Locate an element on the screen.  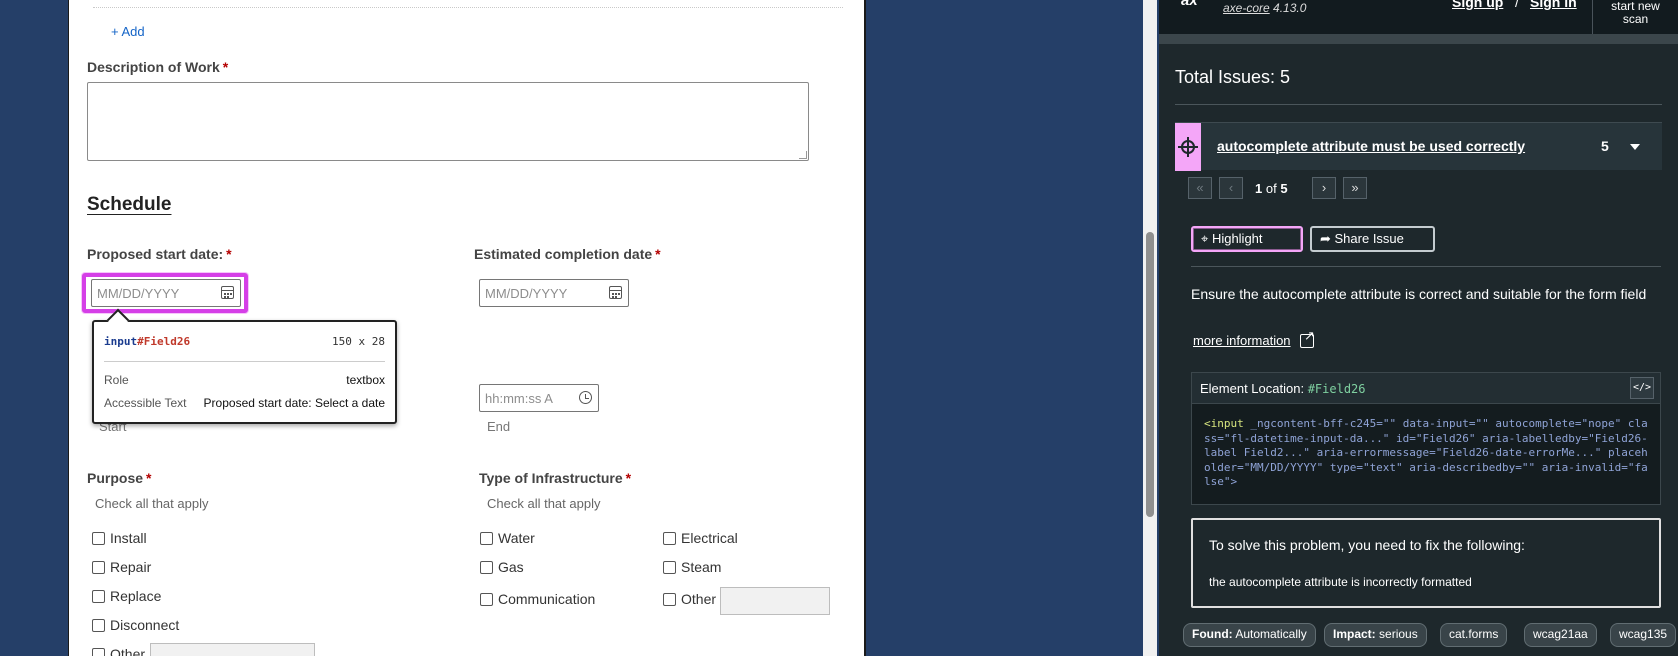
chevron-down-icon is located at coordinates (1635, 147).